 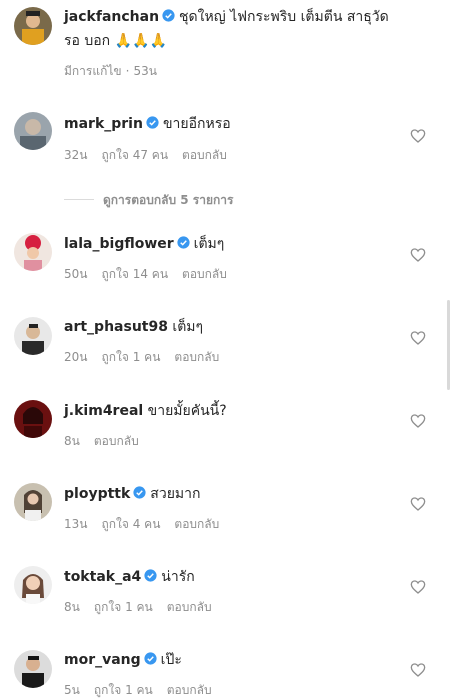 I want to click on comment-line: lala_bigflower เต็มๆ, so click(x=144, y=244).